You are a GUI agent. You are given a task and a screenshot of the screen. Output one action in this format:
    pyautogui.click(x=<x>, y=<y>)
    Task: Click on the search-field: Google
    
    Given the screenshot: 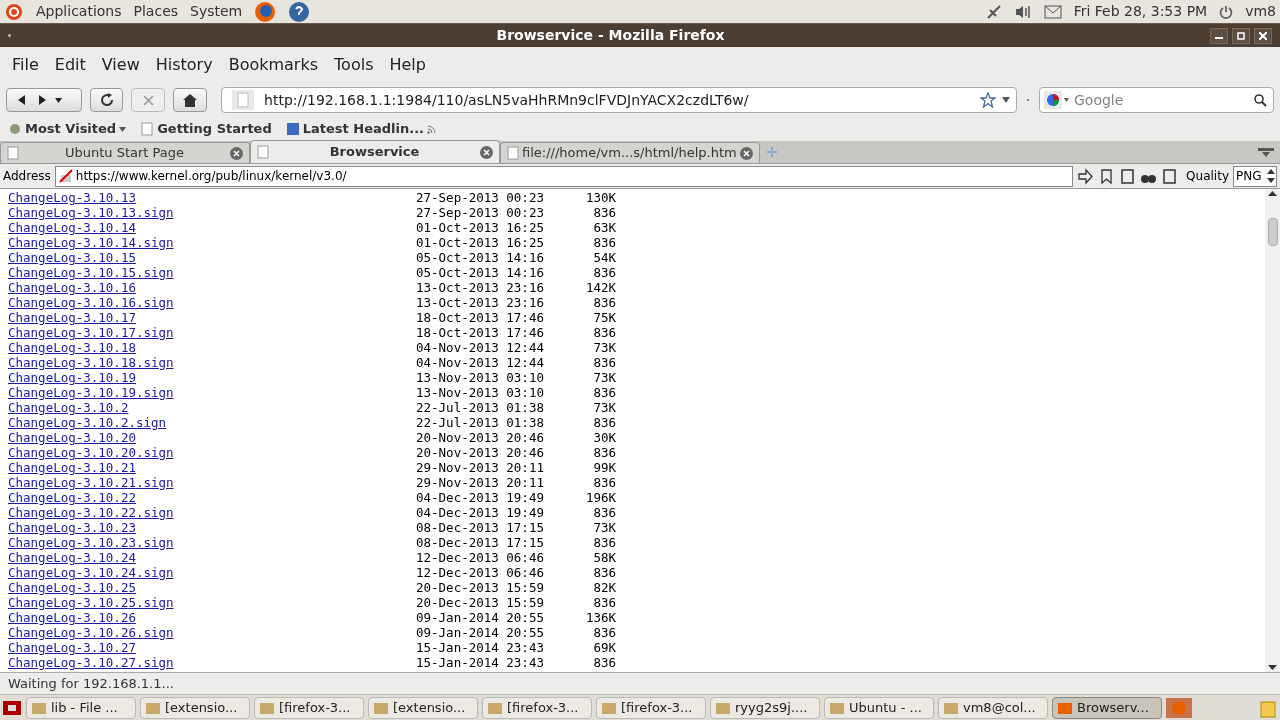 What is the action you would take?
    pyautogui.click(x=1156, y=100)
    